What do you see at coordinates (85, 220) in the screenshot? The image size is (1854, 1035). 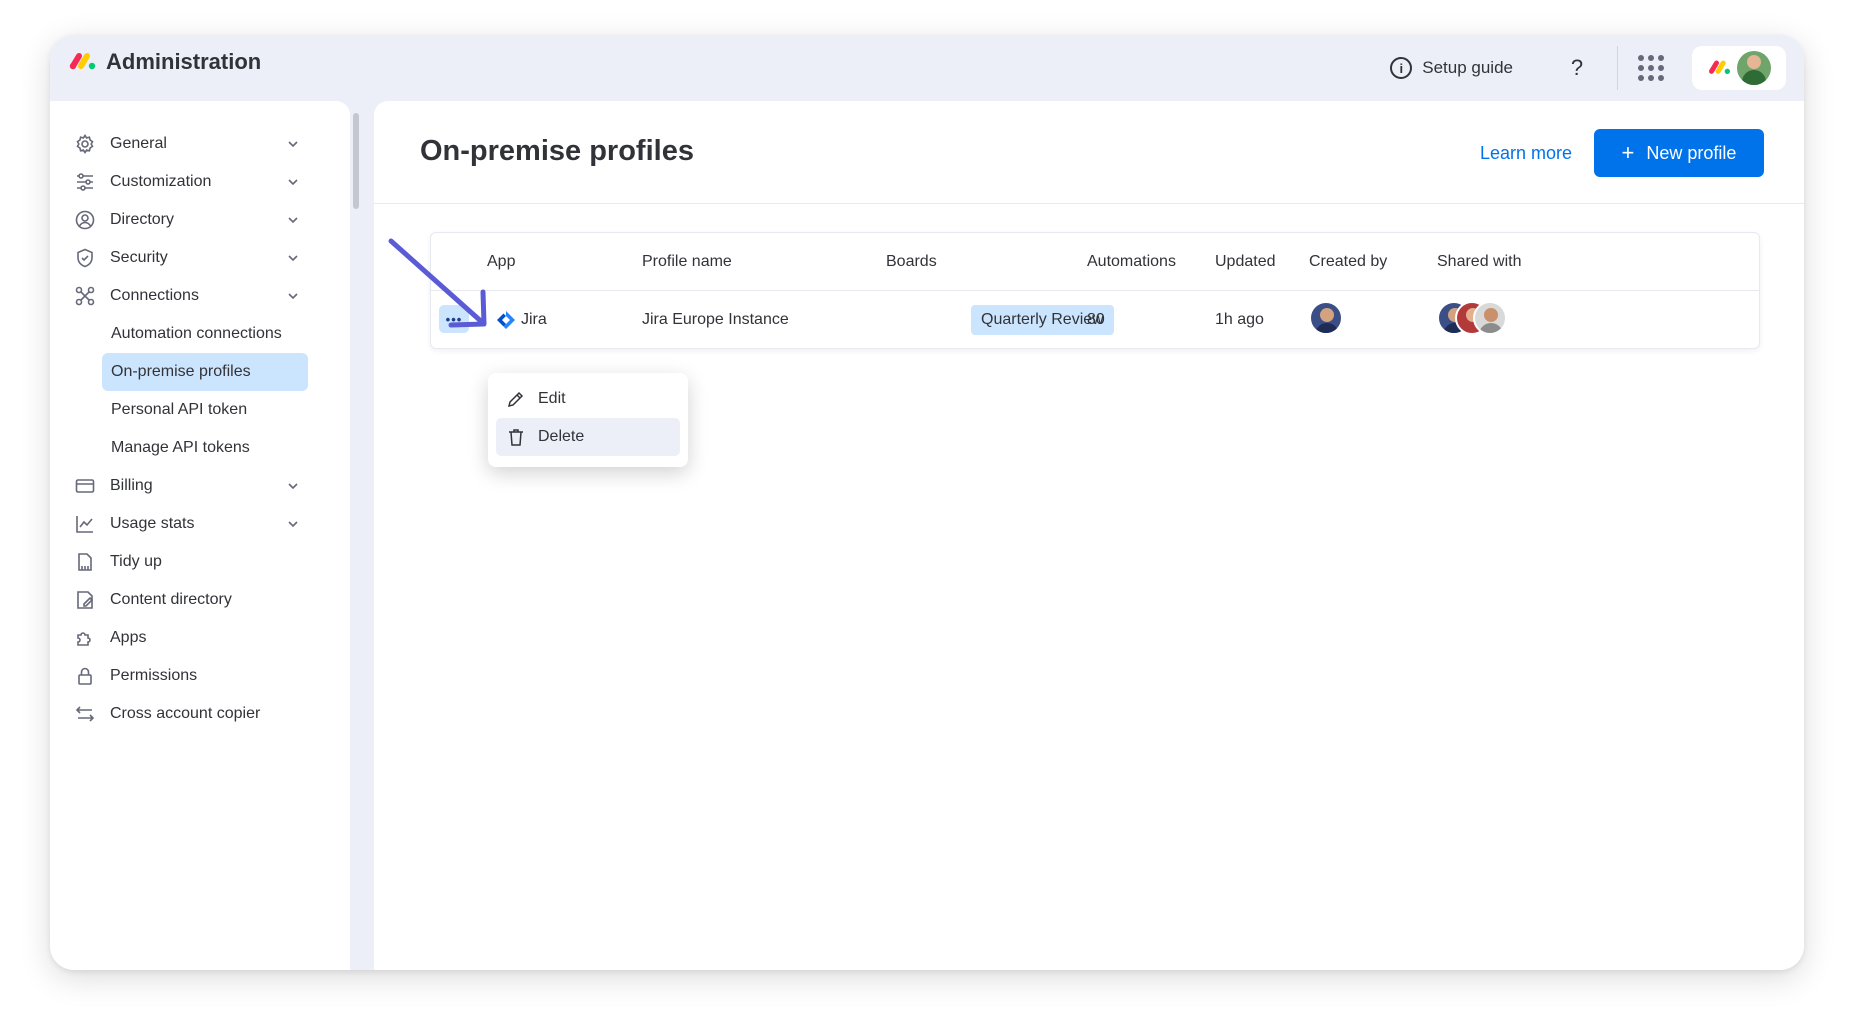 I see `user-circle-icon` at bounding box center [85, 220].